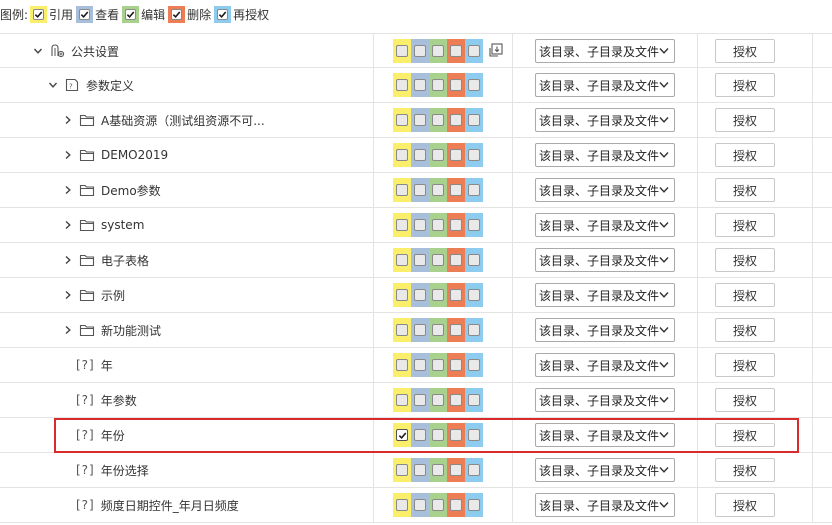 This screenshot has height=525, width=832. What do you see at coordinates (115, 155) in the screenshot?
I see `tree-node: DEMO2019` at bounding box center [115, 155].